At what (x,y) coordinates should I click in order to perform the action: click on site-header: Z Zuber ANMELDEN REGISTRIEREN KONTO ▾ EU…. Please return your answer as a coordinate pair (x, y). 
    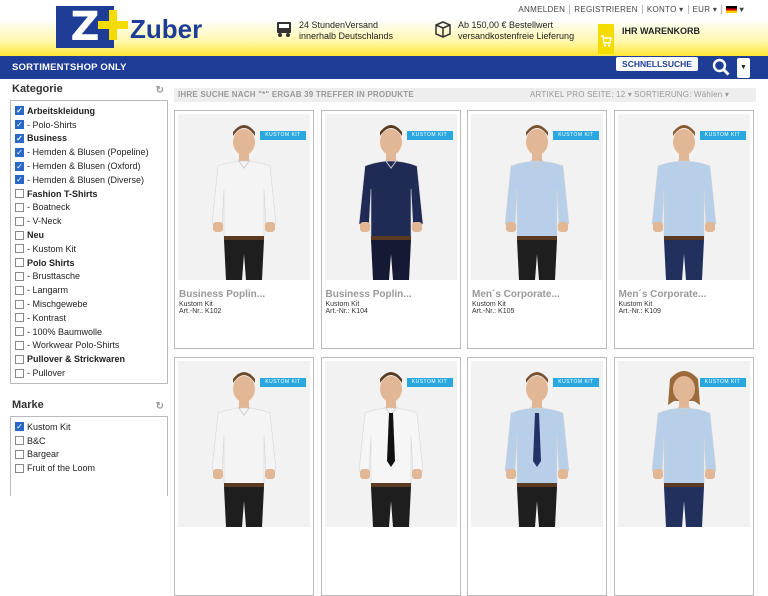
    Looking at the image, I should click on (384, 28).